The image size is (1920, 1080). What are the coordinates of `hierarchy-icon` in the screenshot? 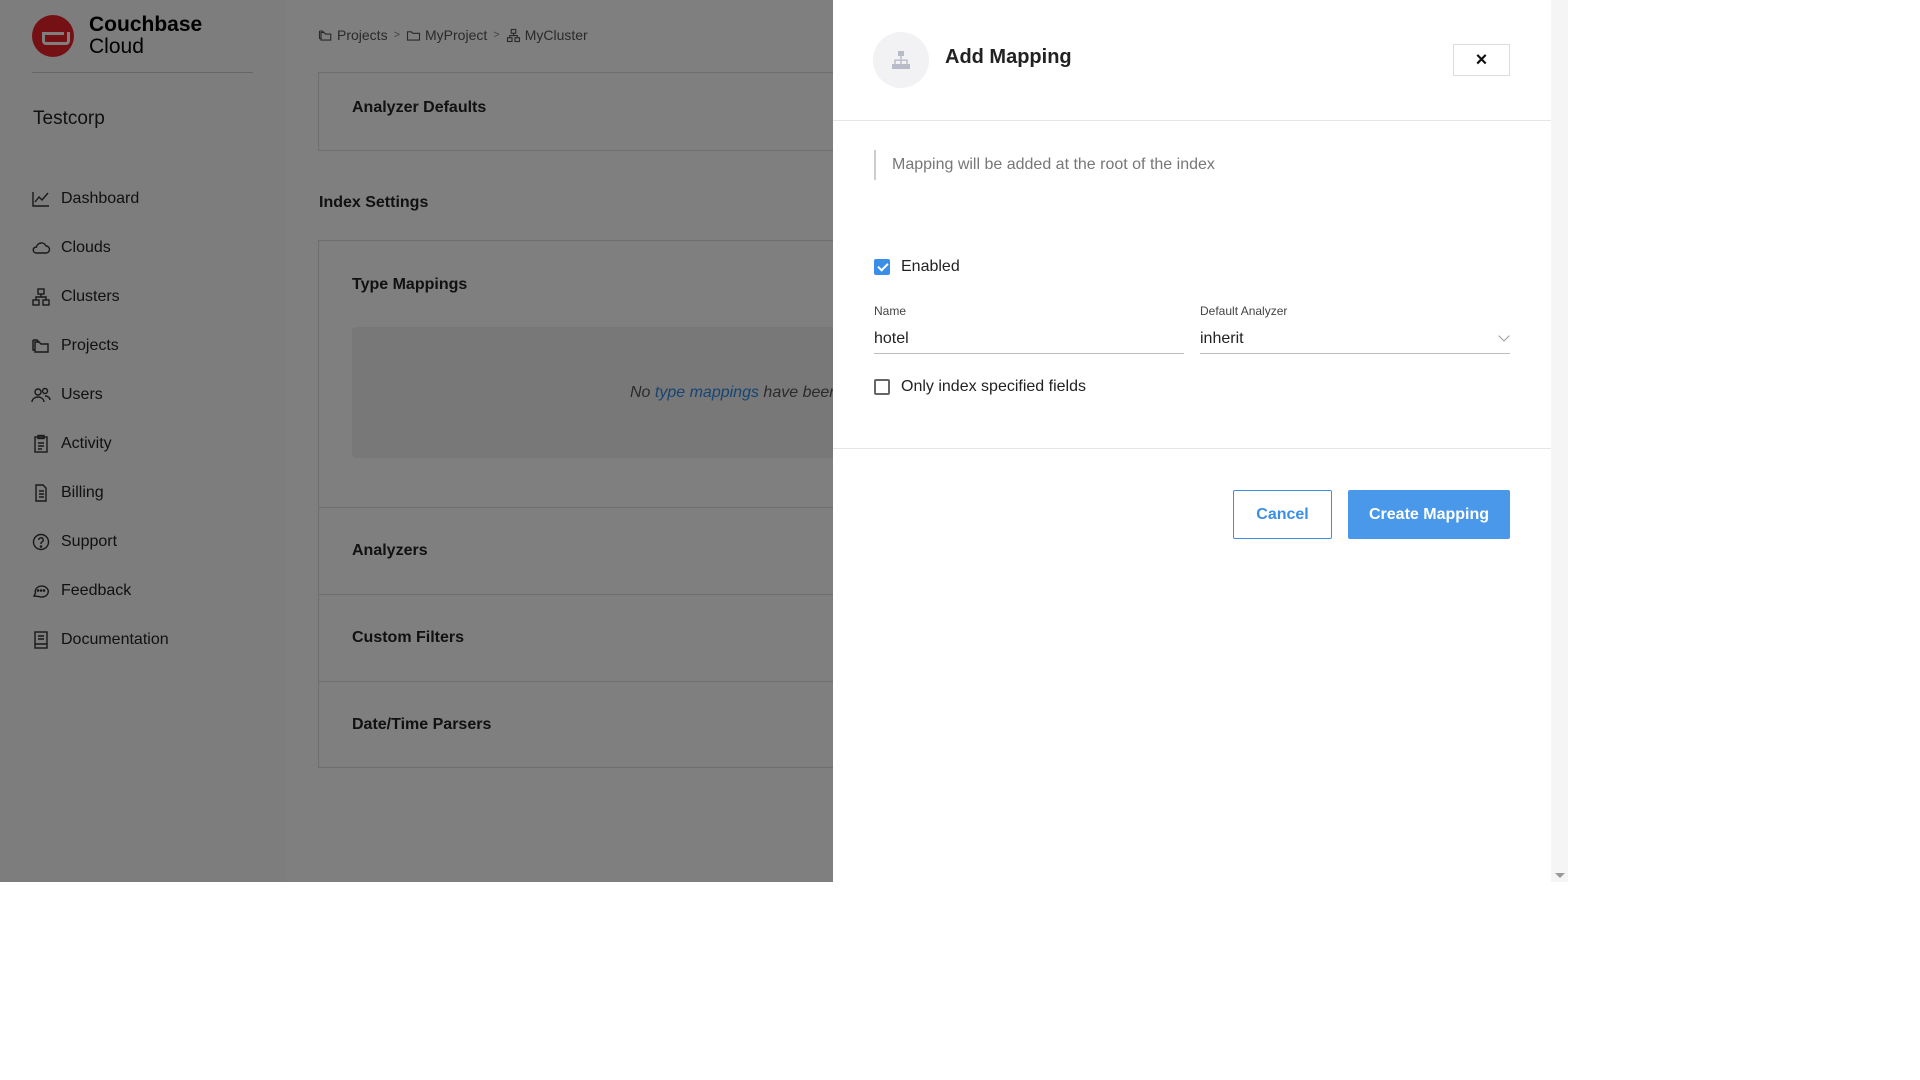 It's located at (901, 60).